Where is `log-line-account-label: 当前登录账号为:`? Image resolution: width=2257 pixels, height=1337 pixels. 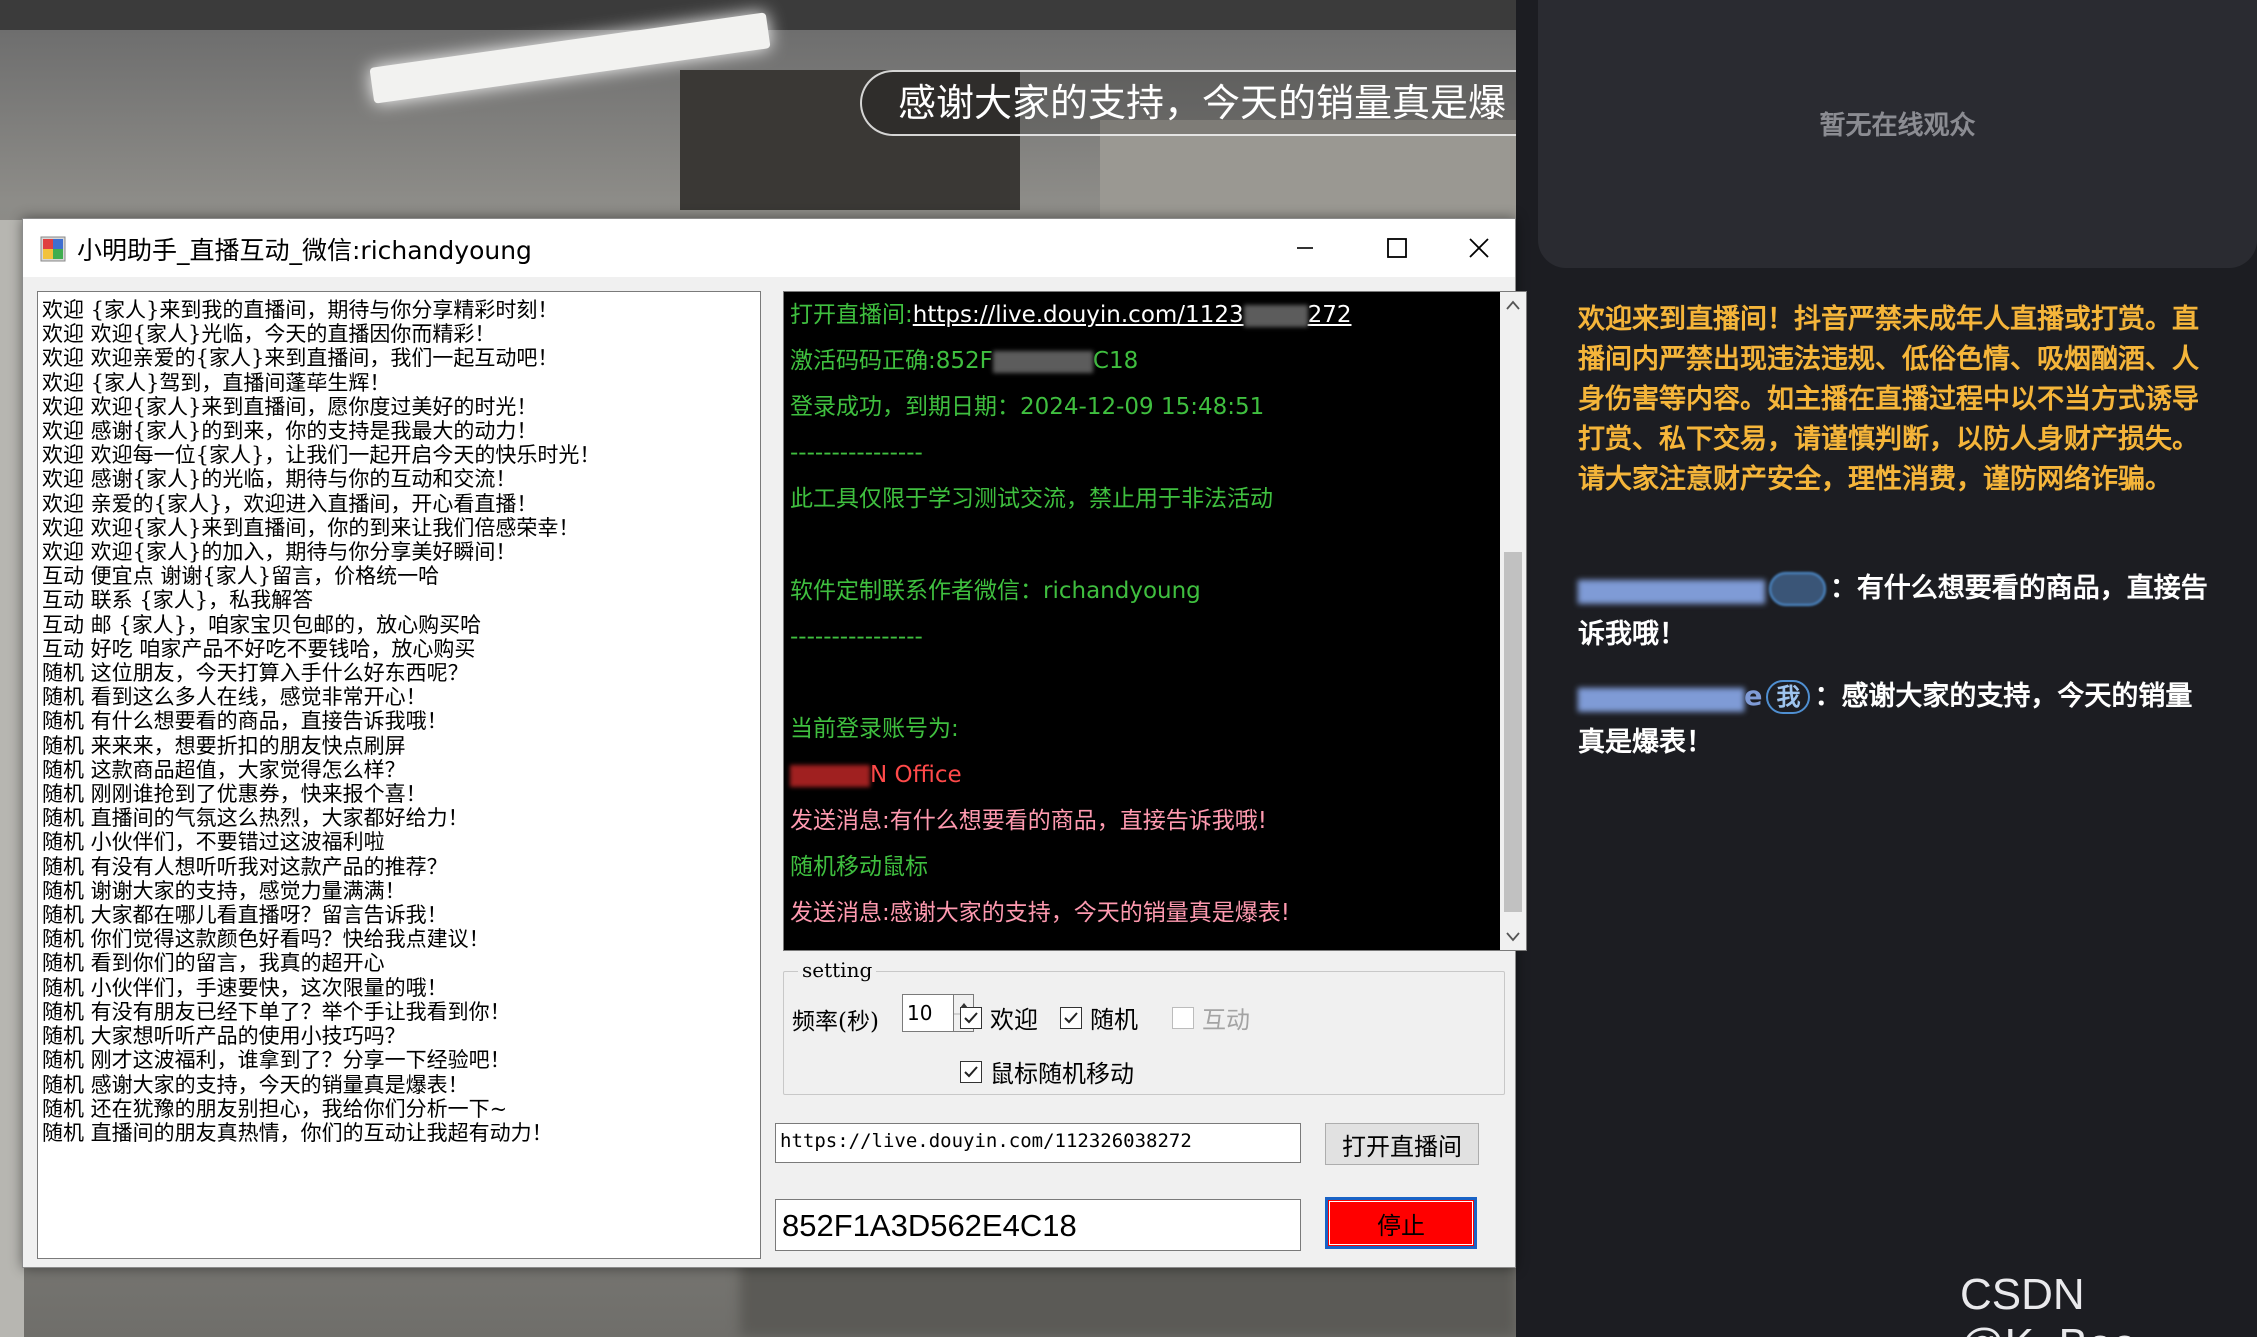 log-line-account-label: 当前登录账号为: is located at coordinates (874, 729).